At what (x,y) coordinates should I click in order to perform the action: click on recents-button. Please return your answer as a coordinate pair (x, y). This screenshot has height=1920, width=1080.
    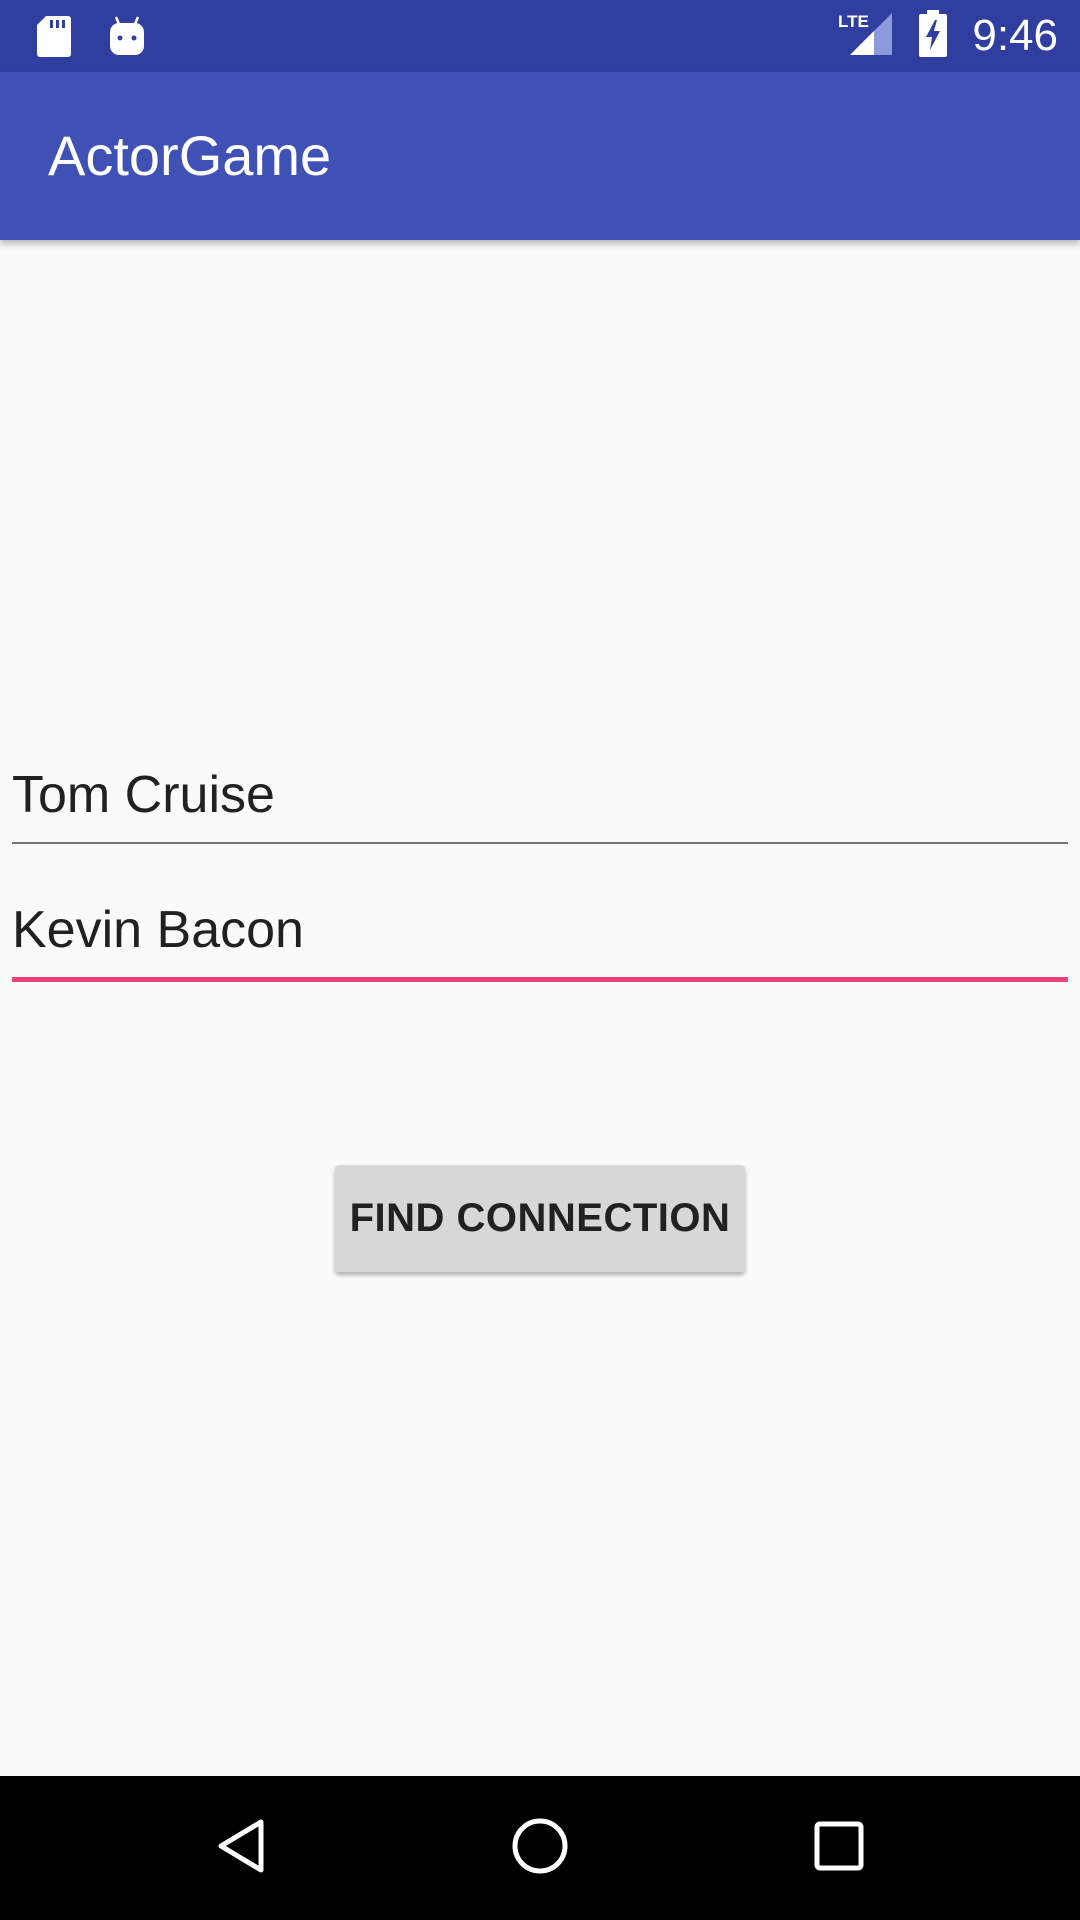
    Looking at the image, I should click on (839, 1848).